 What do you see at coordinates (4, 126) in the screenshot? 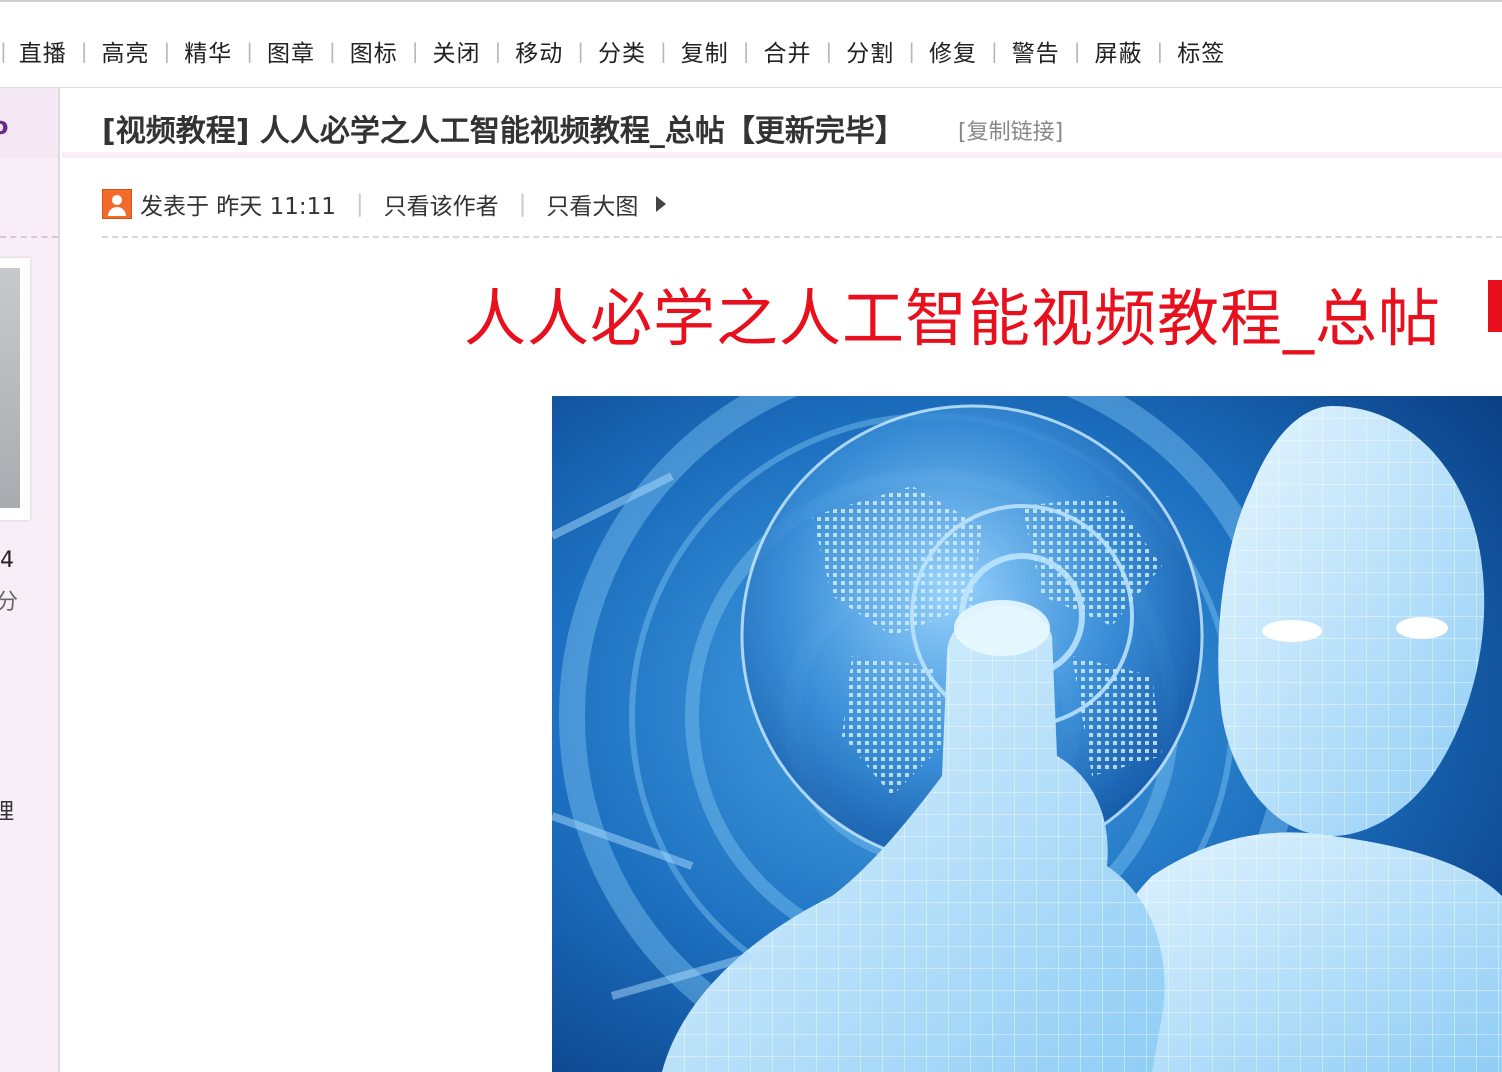
I see `sidebar-header-text: o` at bounding box center [4, 126].